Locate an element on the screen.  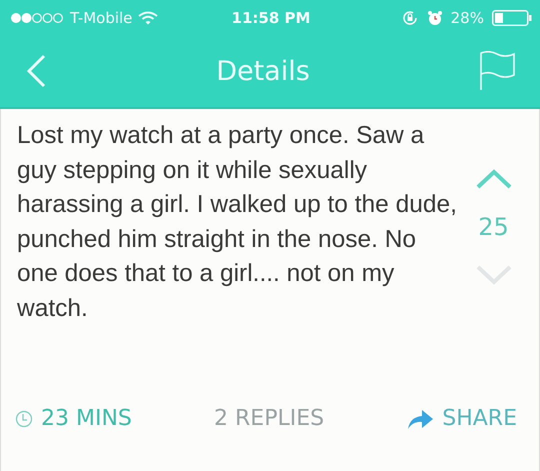
post-age: 23 MINS is located at coordinates (86, 418).